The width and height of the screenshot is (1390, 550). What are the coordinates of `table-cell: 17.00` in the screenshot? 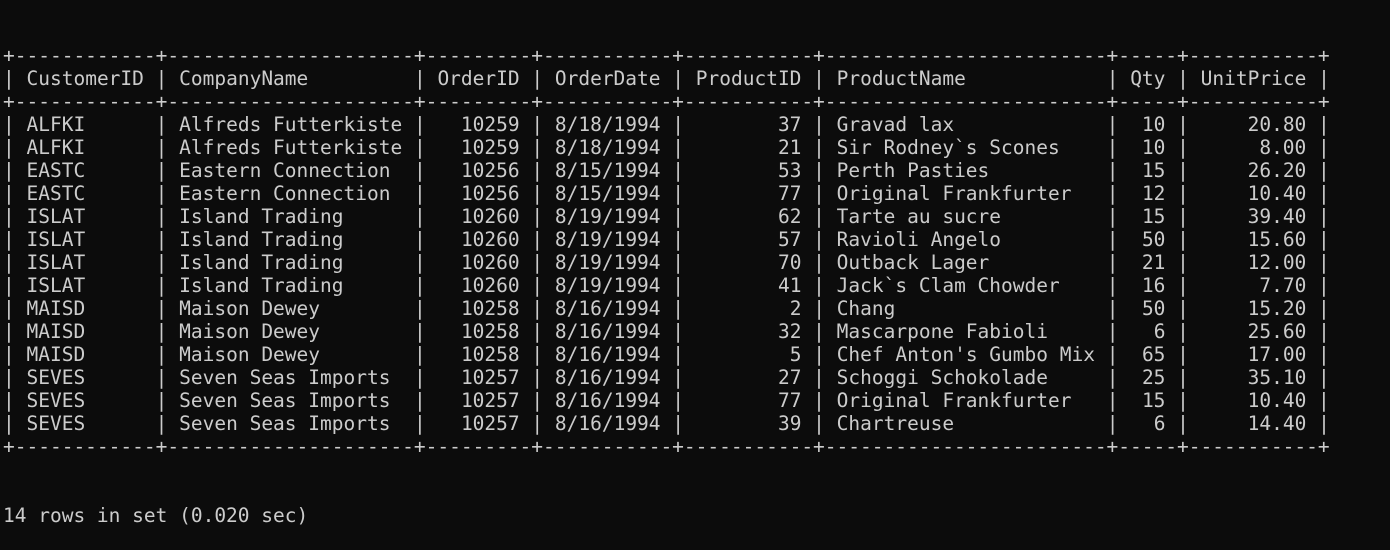 It's located at (1277, 354).